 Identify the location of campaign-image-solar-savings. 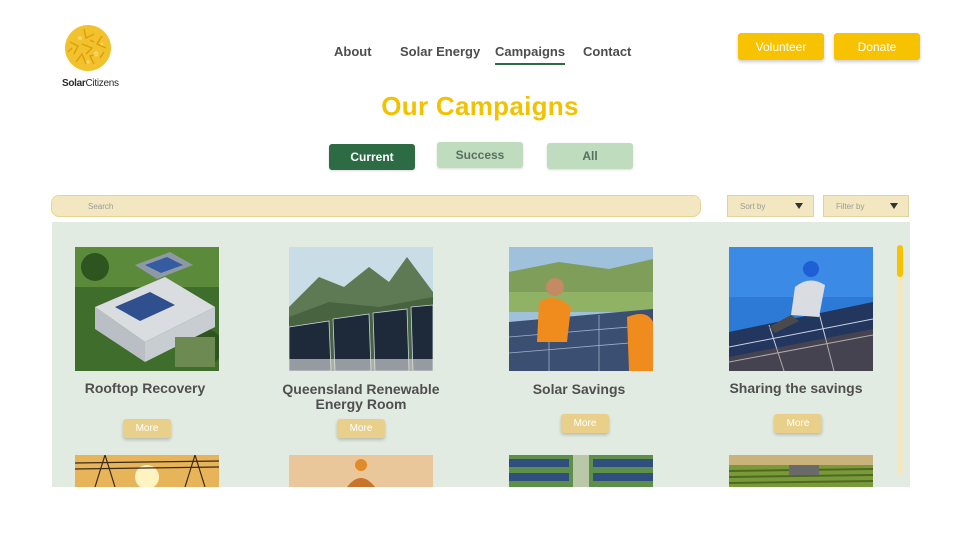
(581, 309).